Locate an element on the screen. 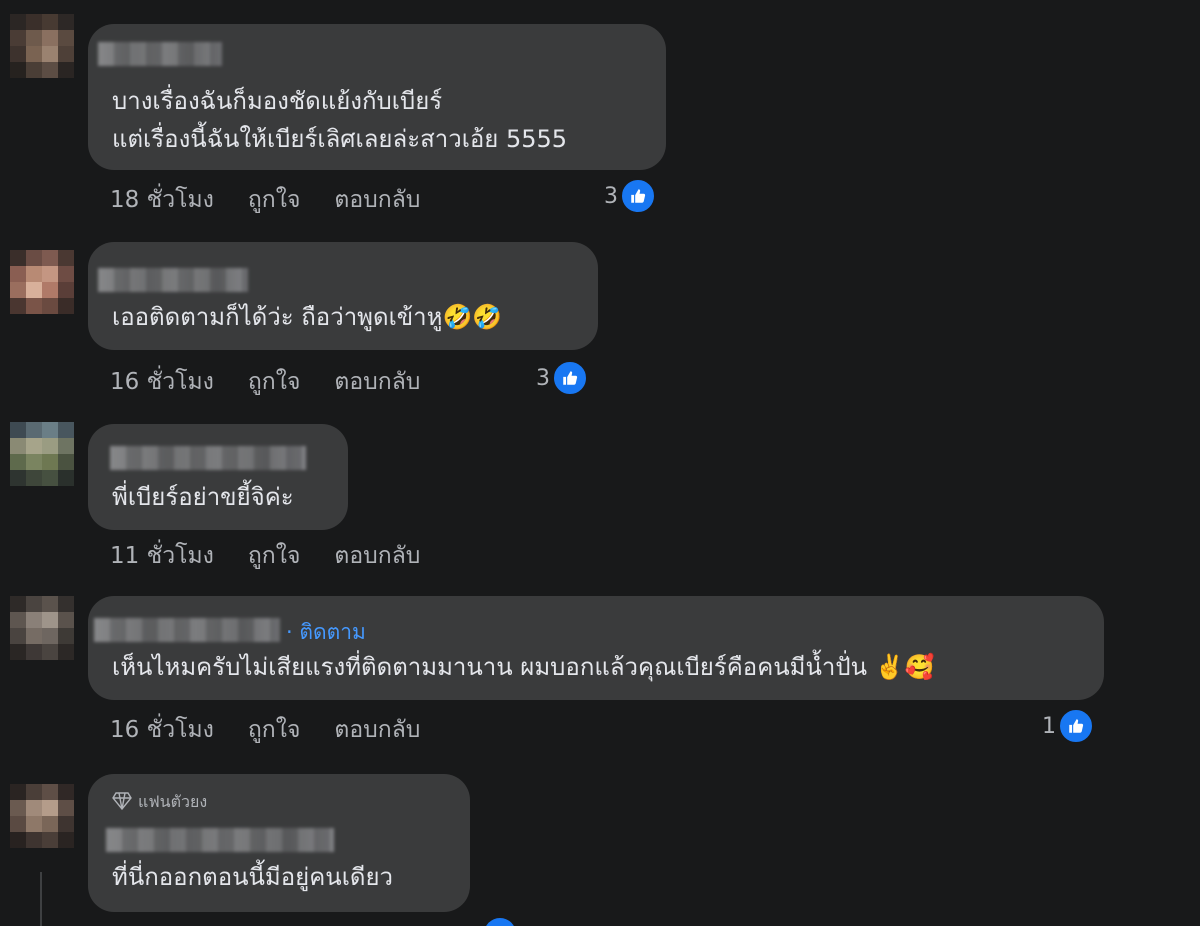 This screenshot has height=926, width=1200. comment-text: พี่เบียร์อย่าขยี้จิค่ะ is located at coordinates (203, 497).